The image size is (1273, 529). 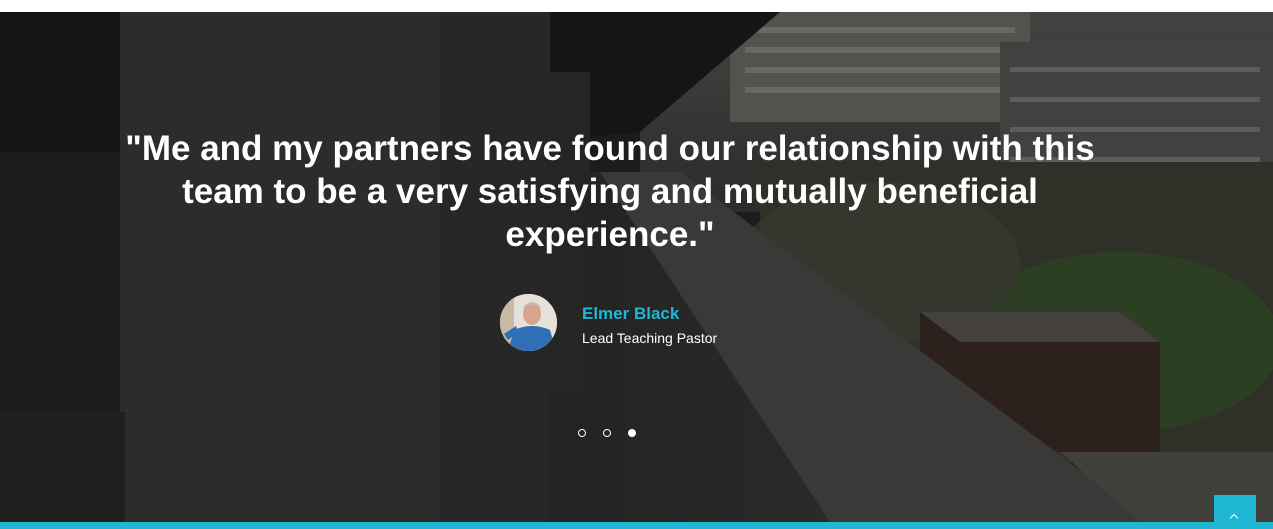 I want to click on author-photo, so click(x=528, y=322).